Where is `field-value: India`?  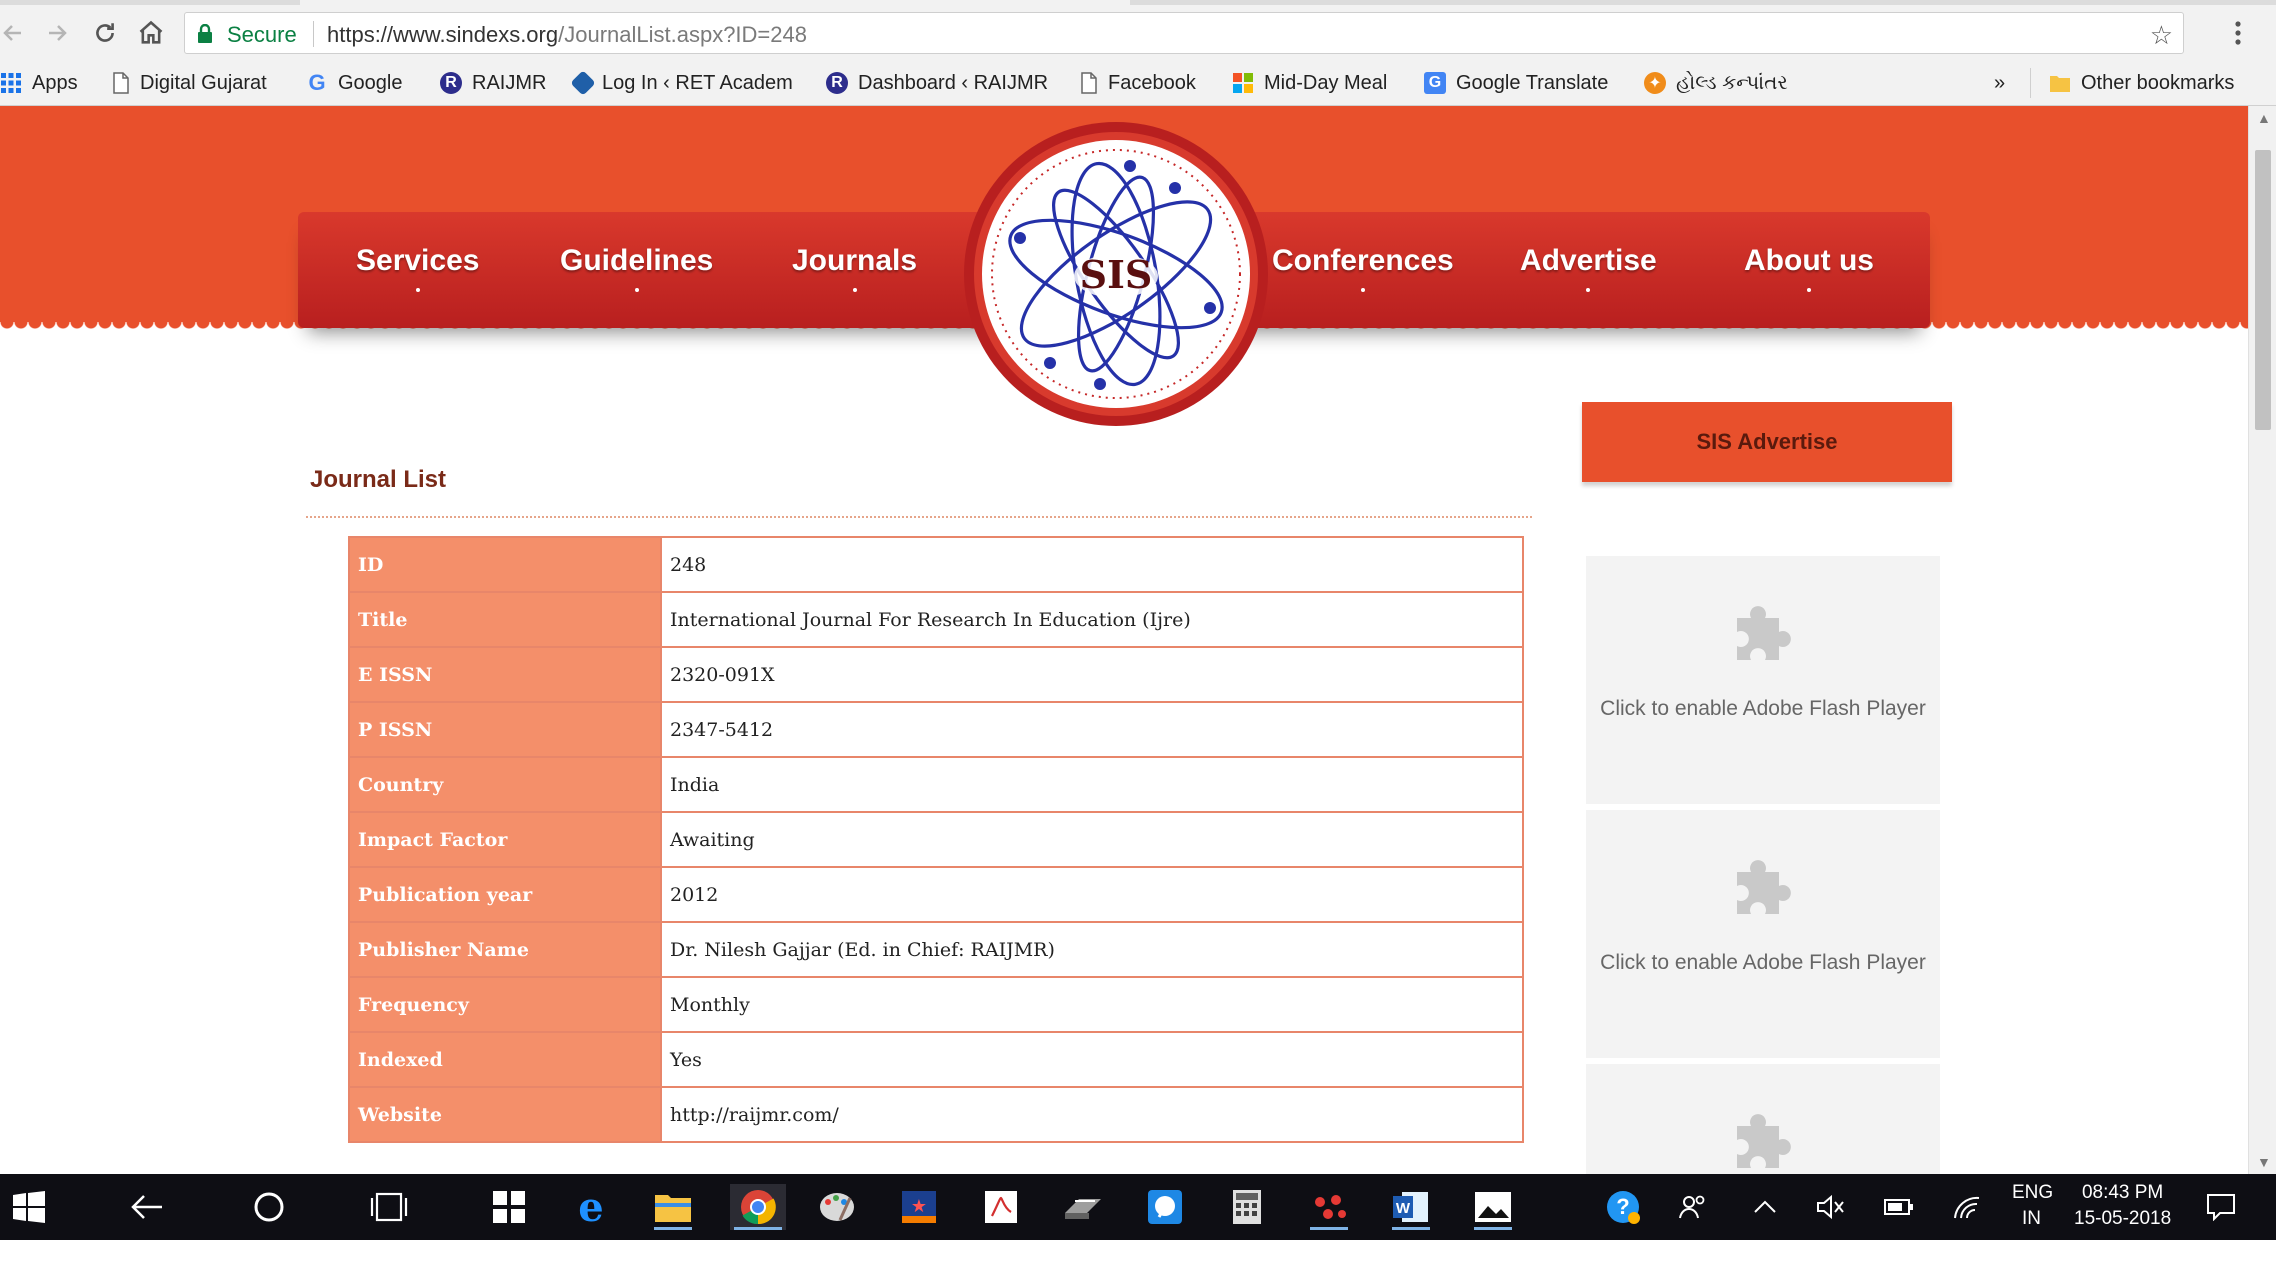 field-value: India is located at coordinates (1092, 784).